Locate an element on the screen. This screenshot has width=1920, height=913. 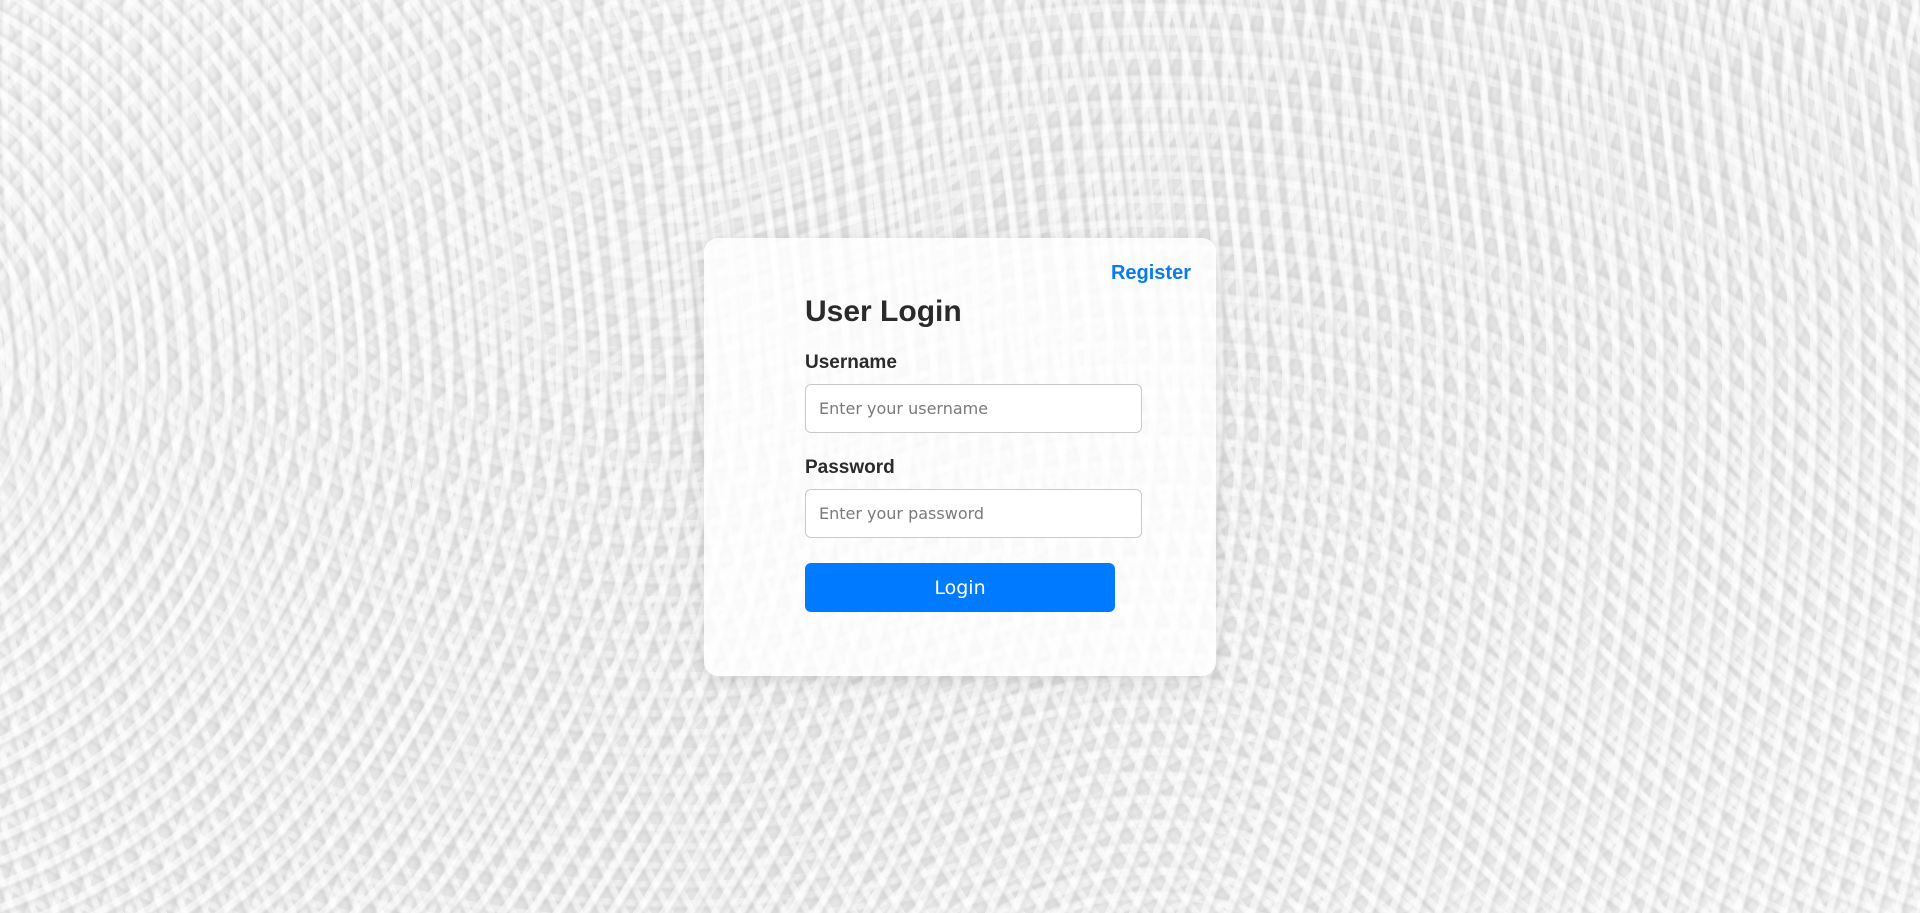
register-link: Register is located at coordinates (1151, 273).